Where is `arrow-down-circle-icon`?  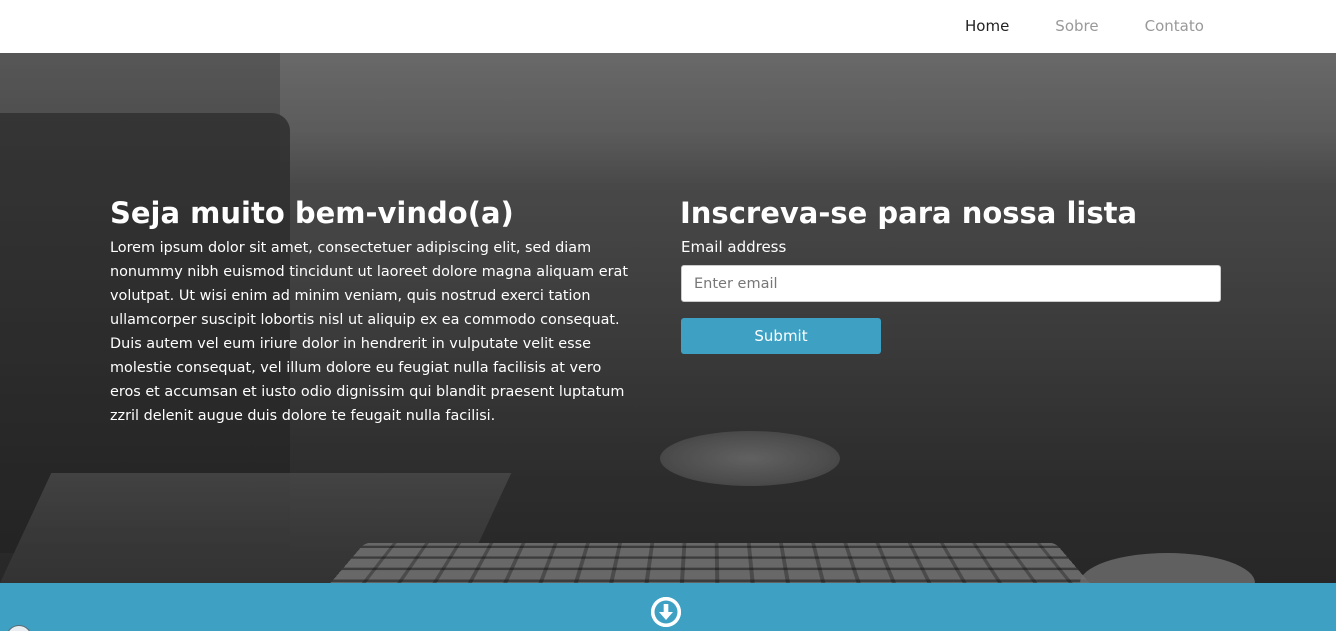 arrow-down-circle-icon is located at coordinates (666, 612).